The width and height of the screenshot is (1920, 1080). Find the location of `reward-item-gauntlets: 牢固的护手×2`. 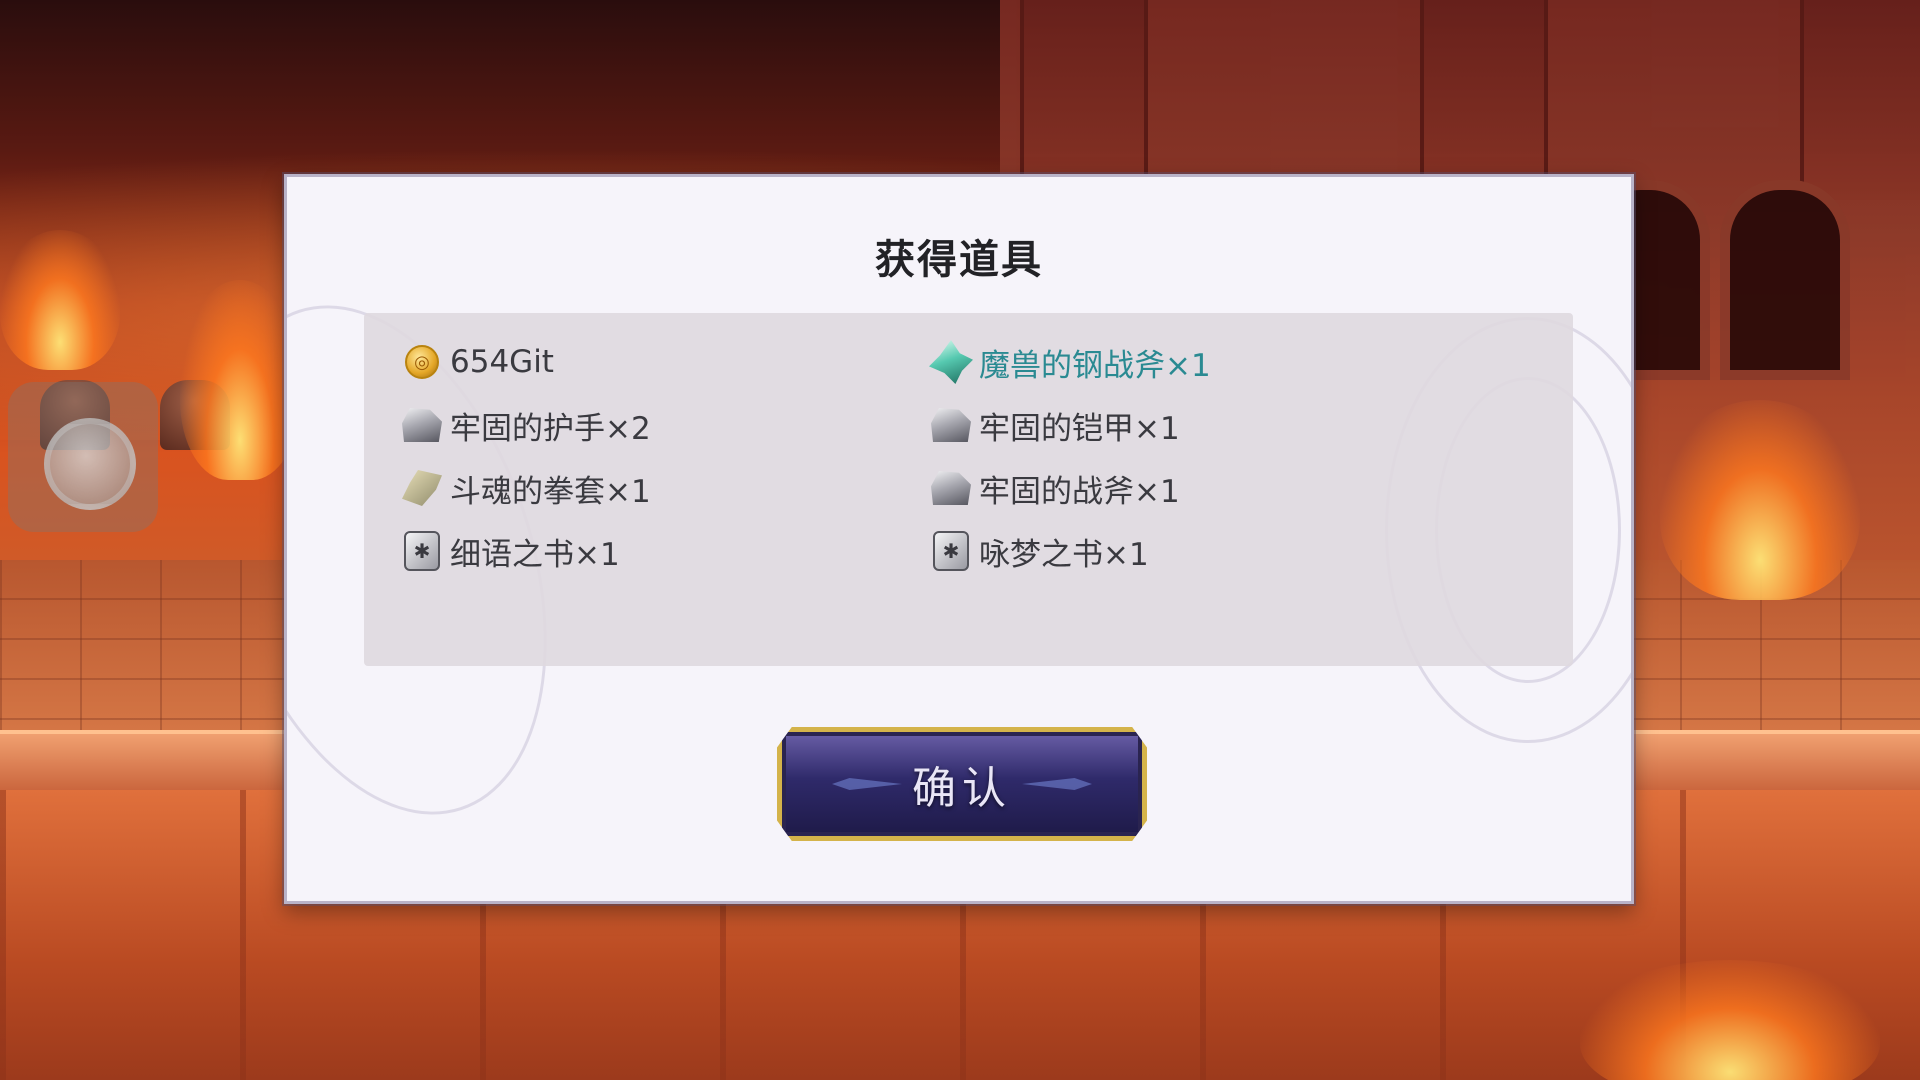

reward-item-gauntlets: 牢固的护手×2 is located at coordinates (525, 425).